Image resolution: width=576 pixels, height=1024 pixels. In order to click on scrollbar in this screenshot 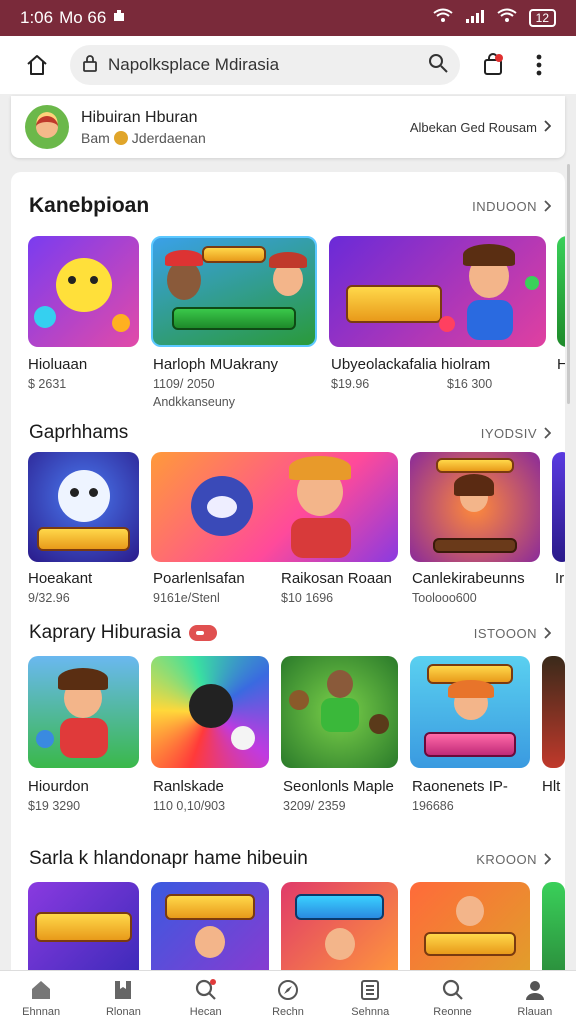, I will do `click(568, 284)`.